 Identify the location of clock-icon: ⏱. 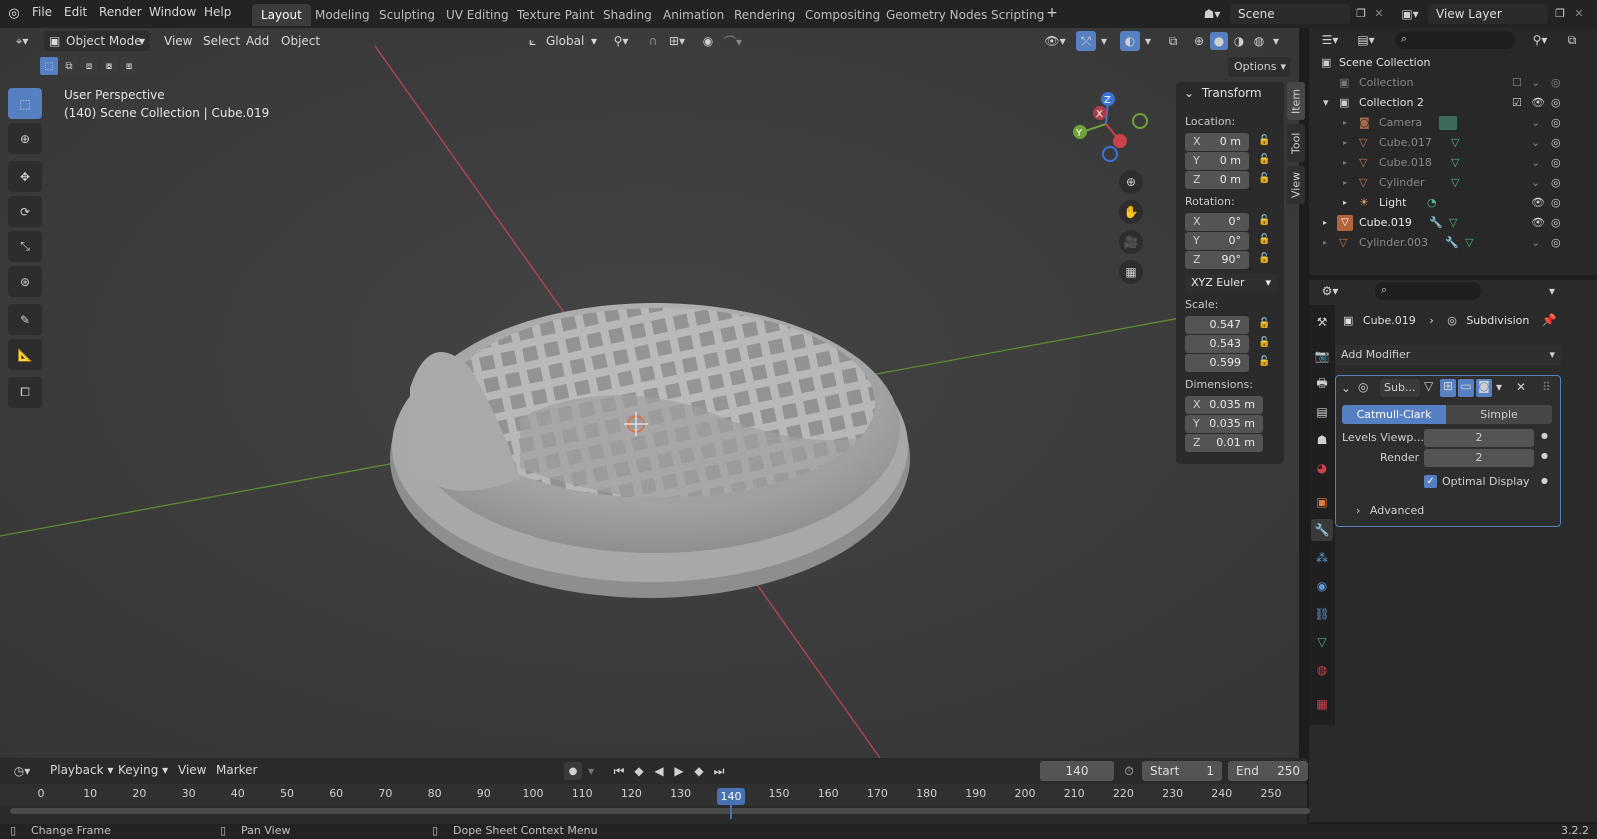
(1129, 771).